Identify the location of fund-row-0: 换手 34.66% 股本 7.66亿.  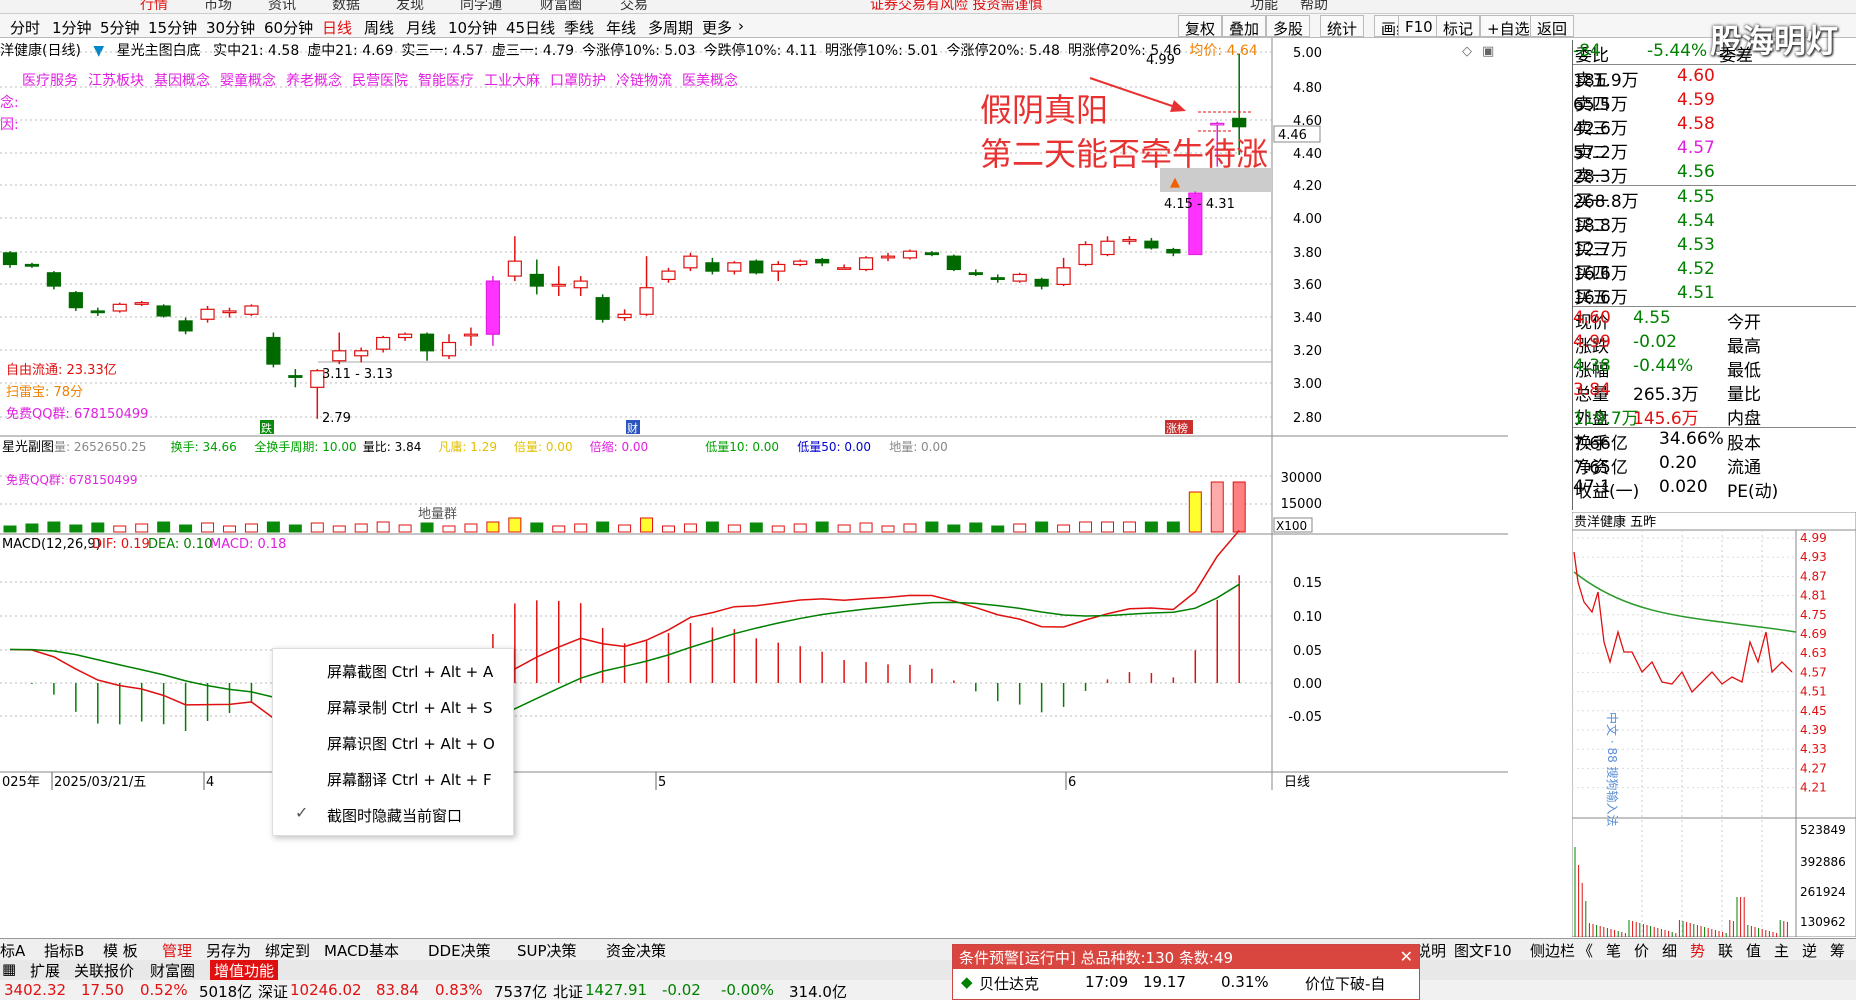
(1714, 440).